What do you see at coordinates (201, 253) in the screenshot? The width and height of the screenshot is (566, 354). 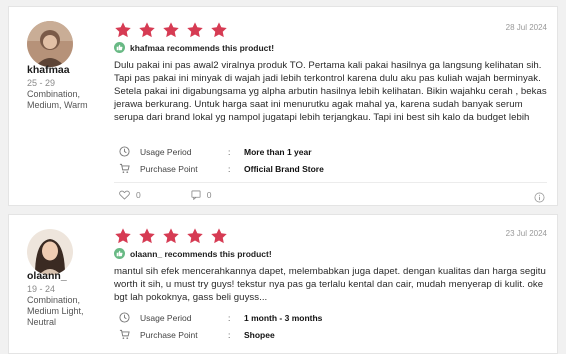 I see `recommendation-text: olaann_ recommends this product!` at bounding box center [201, 253].